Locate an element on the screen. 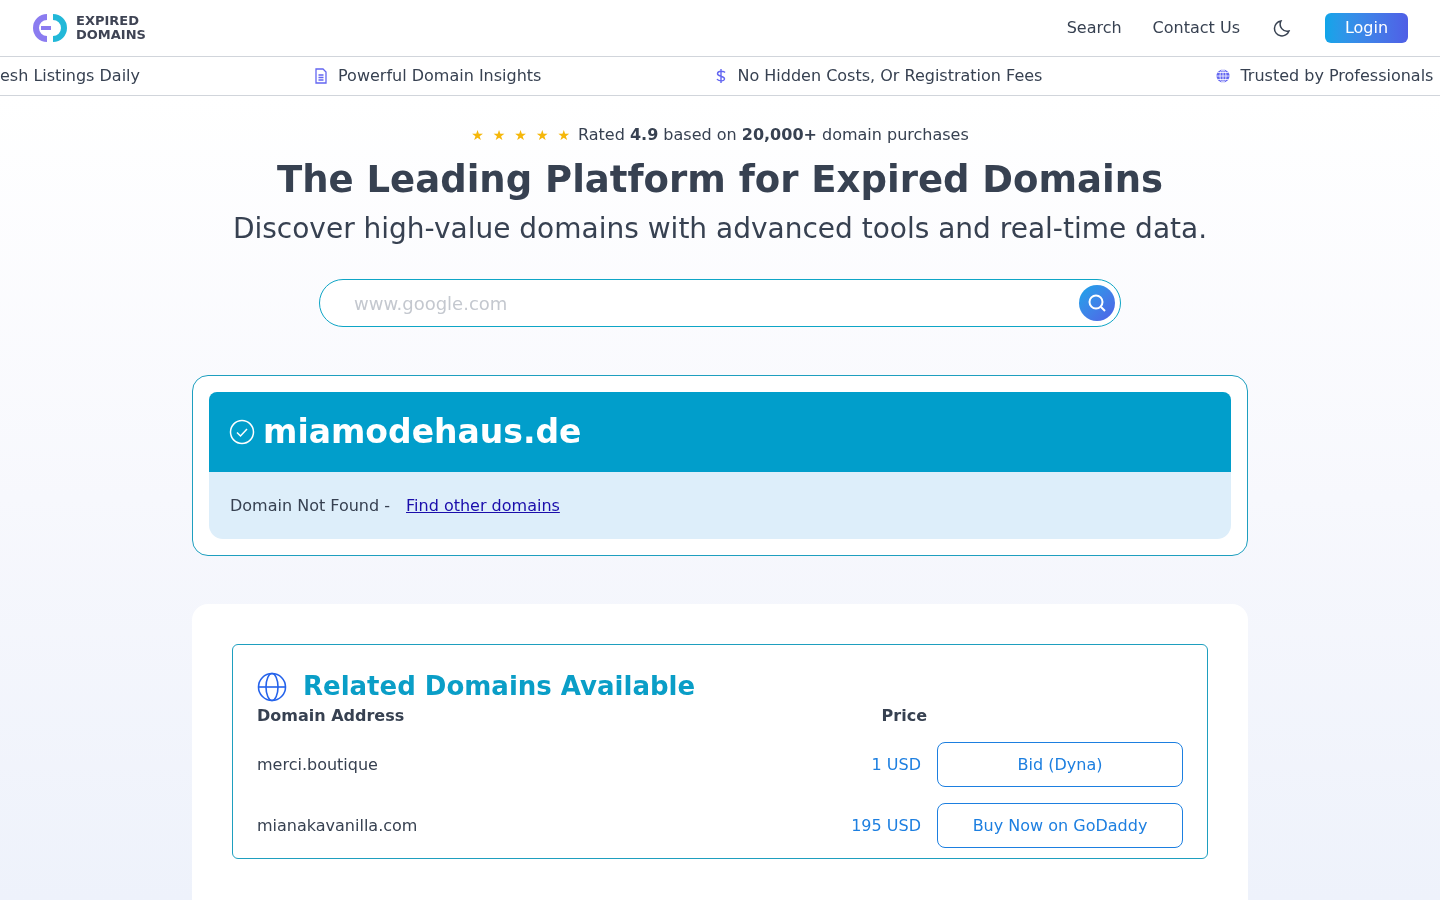 This screenshot has width=1440, height=900. logo-text: DOMAINS is located at coordinates (111, 35).